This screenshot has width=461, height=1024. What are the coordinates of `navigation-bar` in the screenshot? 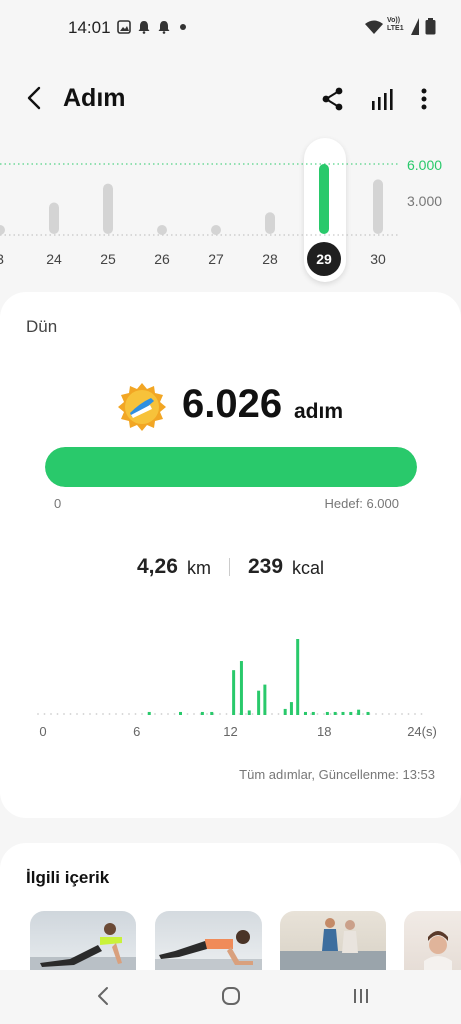 It's located at (230, 997).